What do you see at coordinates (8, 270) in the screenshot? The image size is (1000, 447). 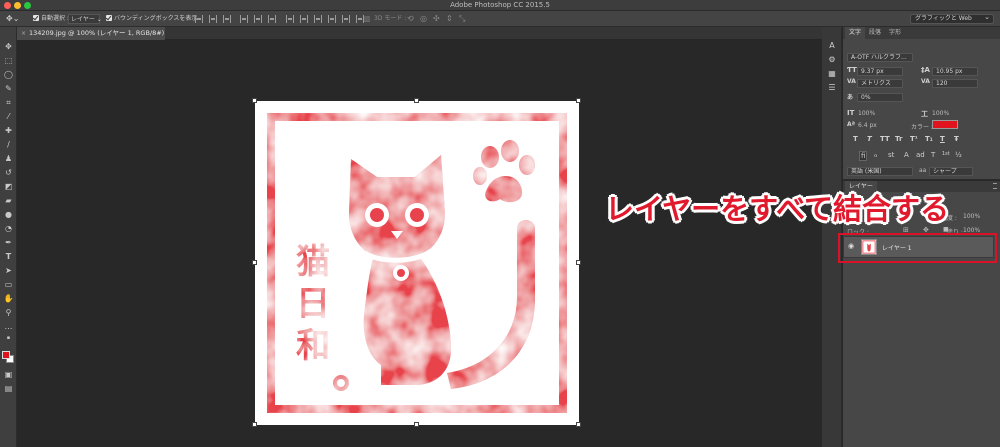 I see `path-select-tool-icon: ➤` at bounding box center [8, 270].